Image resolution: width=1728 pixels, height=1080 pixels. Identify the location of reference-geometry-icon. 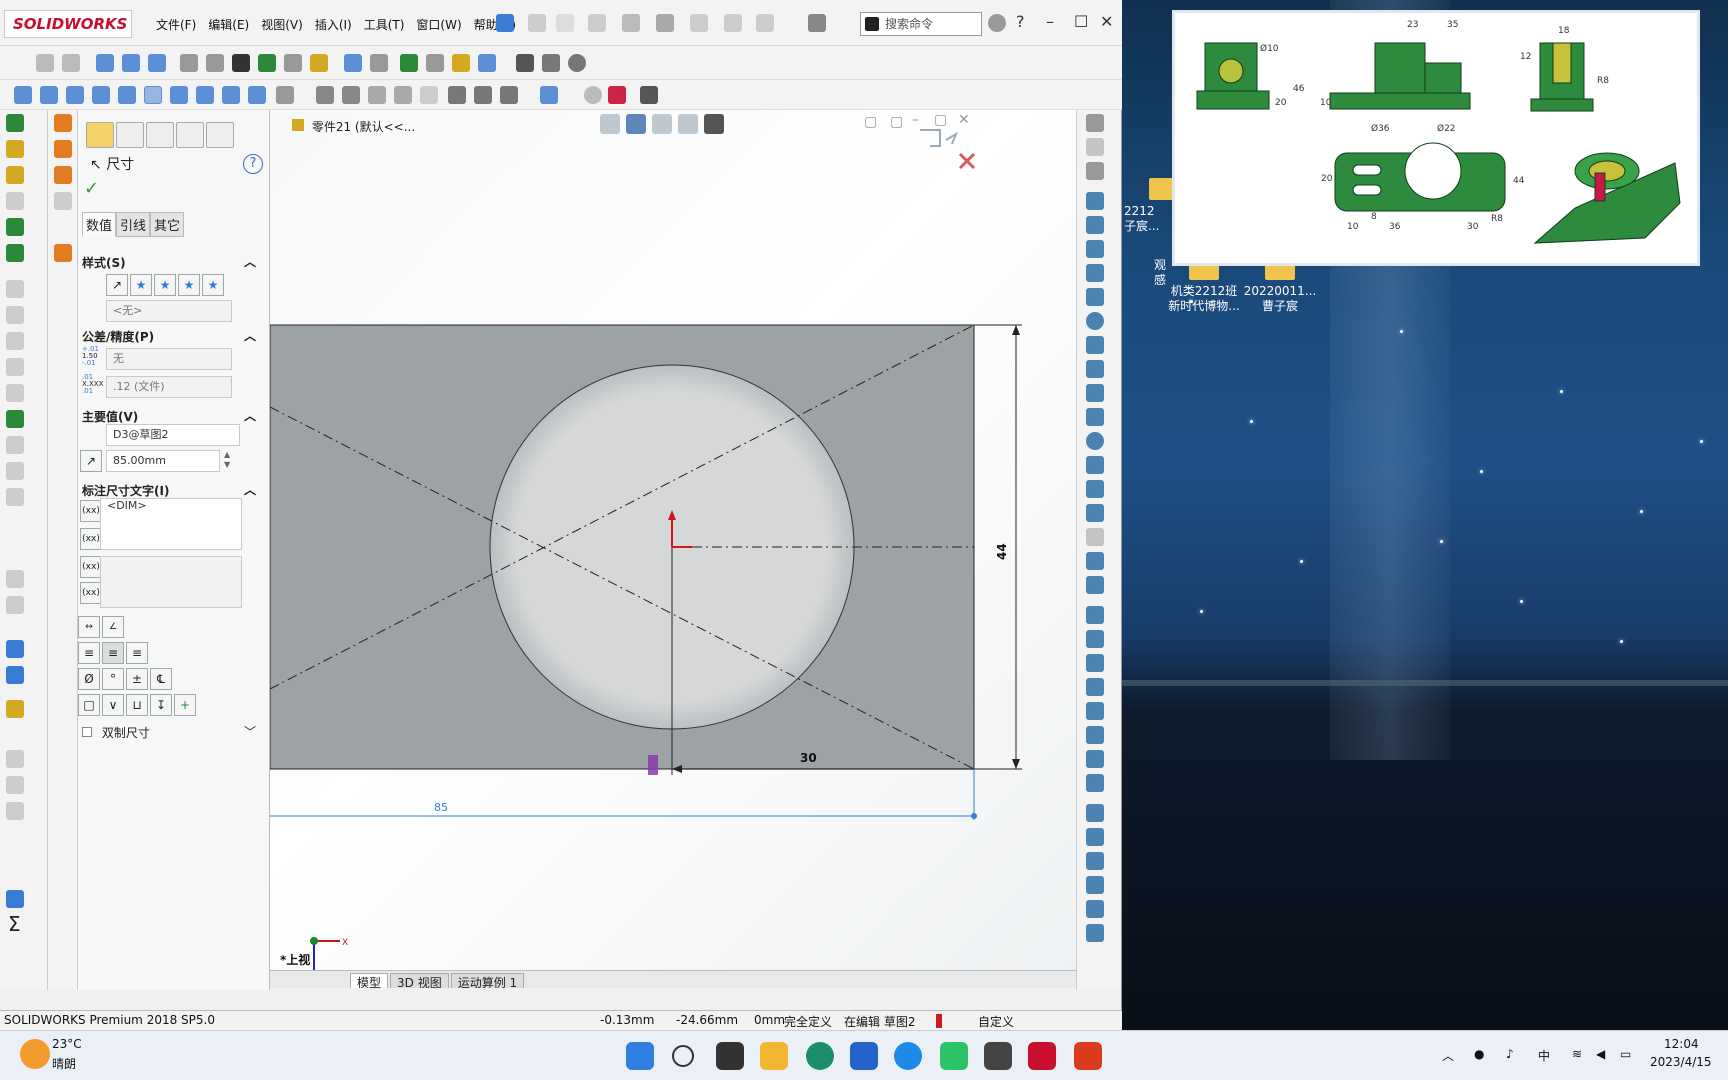
(15, 649).